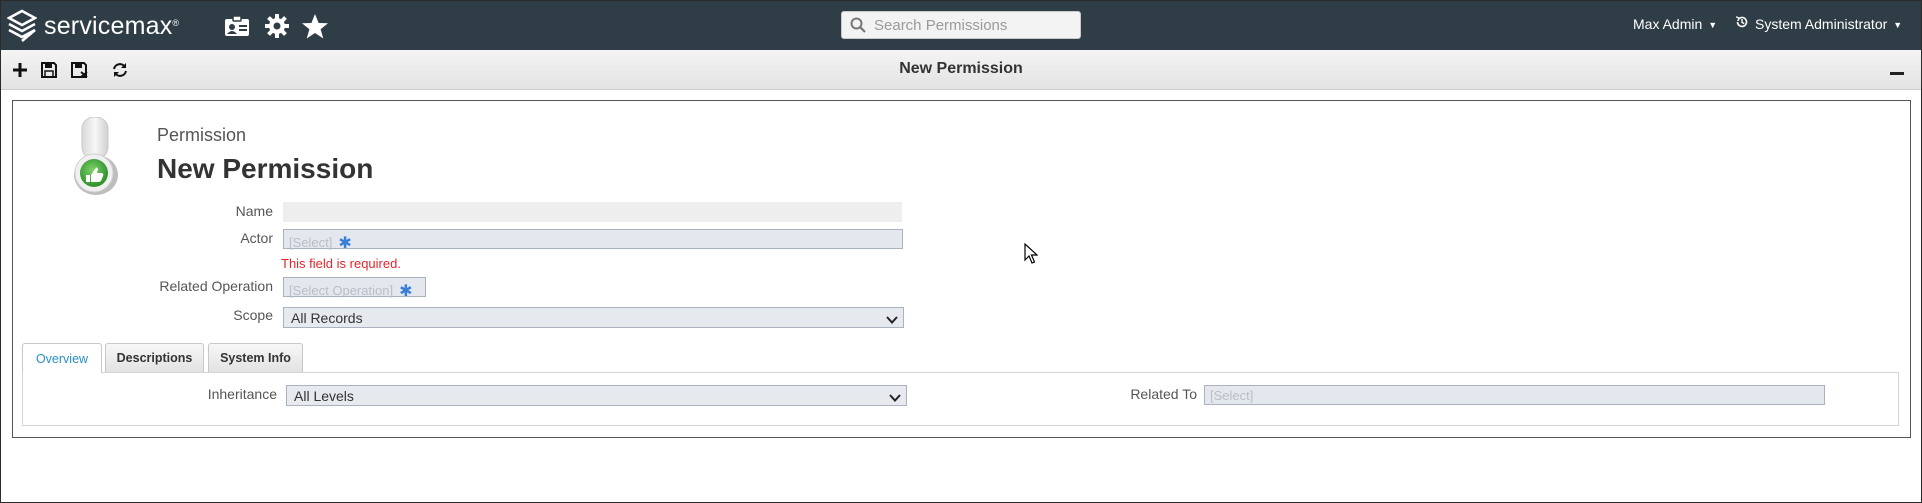 The width and height of the screenshot is (1922, 503). Describe the element at coordinates (256, 238) in the screenshot. I see `actor-label: Actor` at that location.